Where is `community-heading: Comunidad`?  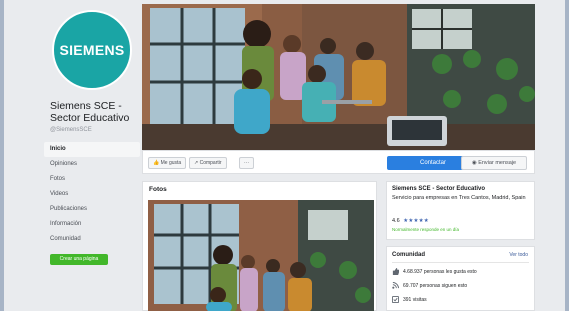 community-heading: Comunidad is located at coordinates (408, 255).